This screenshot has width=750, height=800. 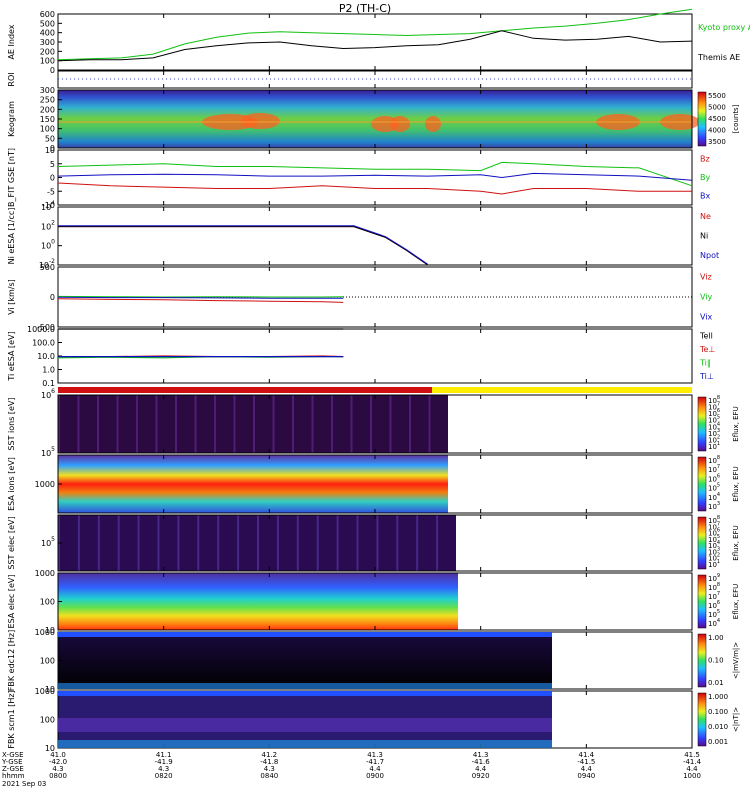 What do you see at coordinates (705, 177) in the screenshot?
I see `legend-entry: By` at bounding box center [705, 177].